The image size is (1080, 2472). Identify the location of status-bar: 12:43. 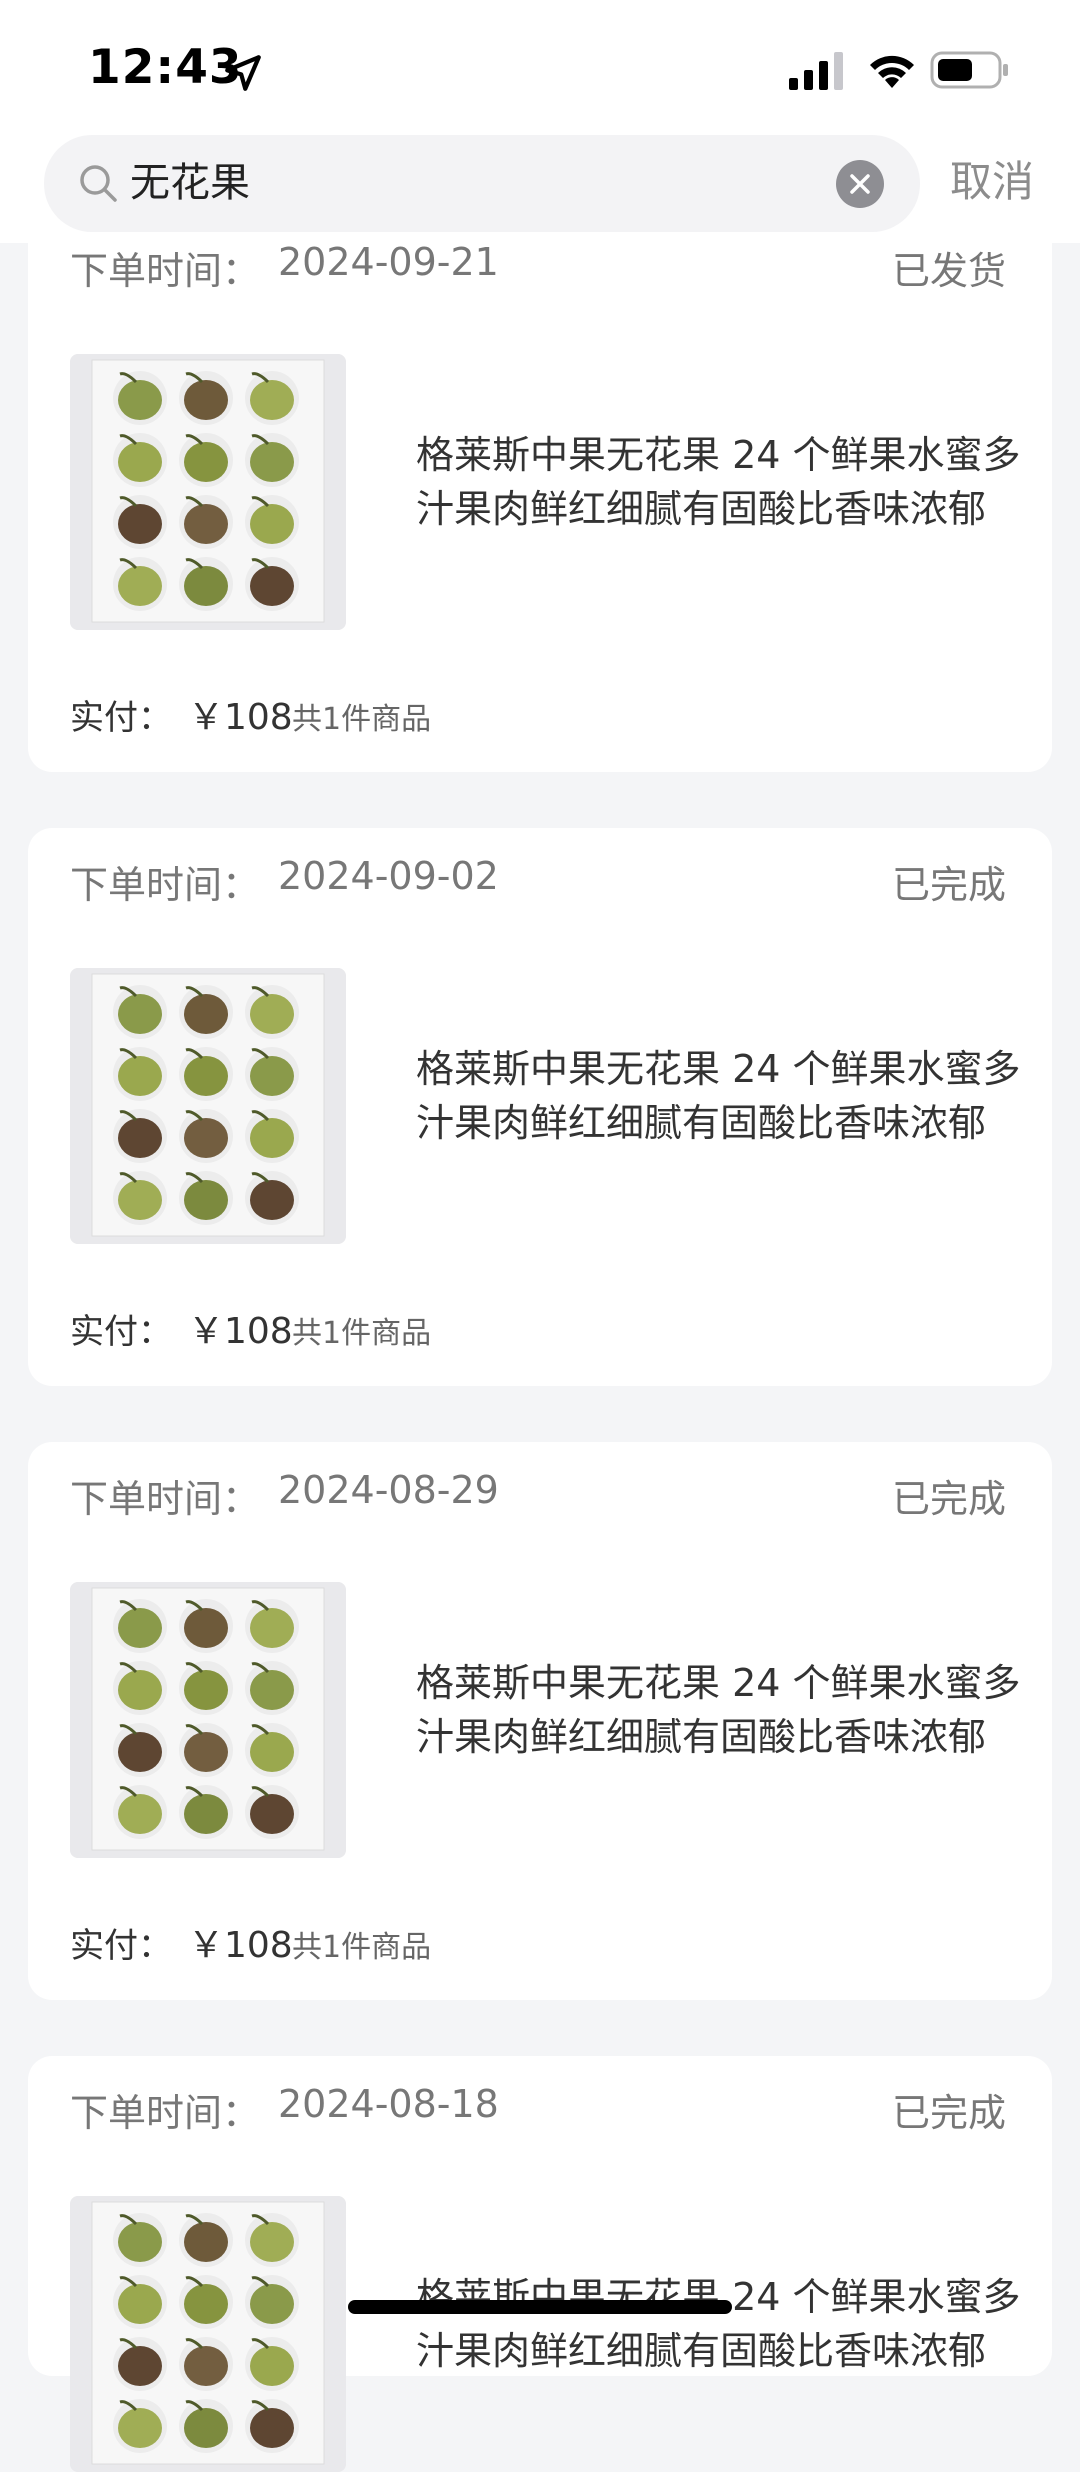
(540, 67).